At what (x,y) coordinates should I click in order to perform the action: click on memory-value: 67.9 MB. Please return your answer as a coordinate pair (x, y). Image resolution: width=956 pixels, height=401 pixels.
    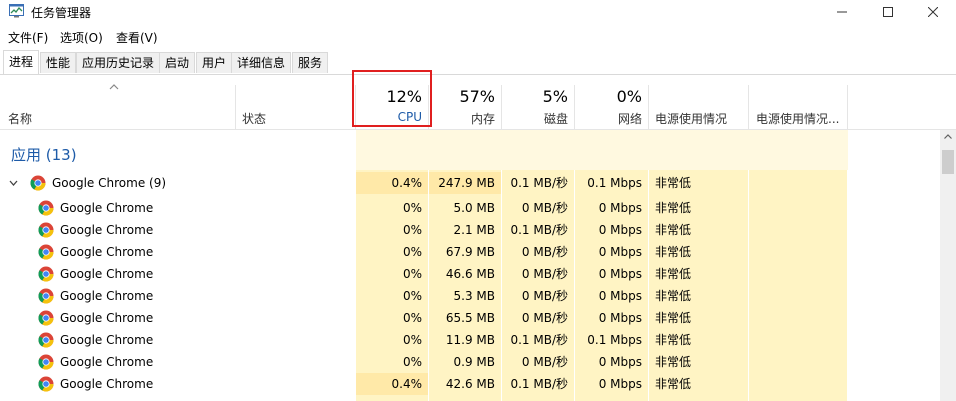
    Looking at the image, I should click on (470, 252).